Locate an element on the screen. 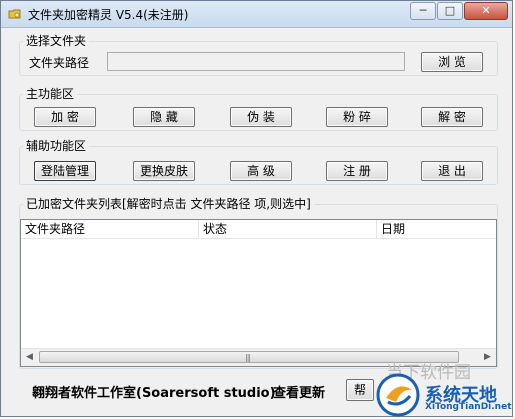 This screenshot has width=515, height=419. watermark-brand-url: XiTongTianDi.net is located at coordinates (468, 407).